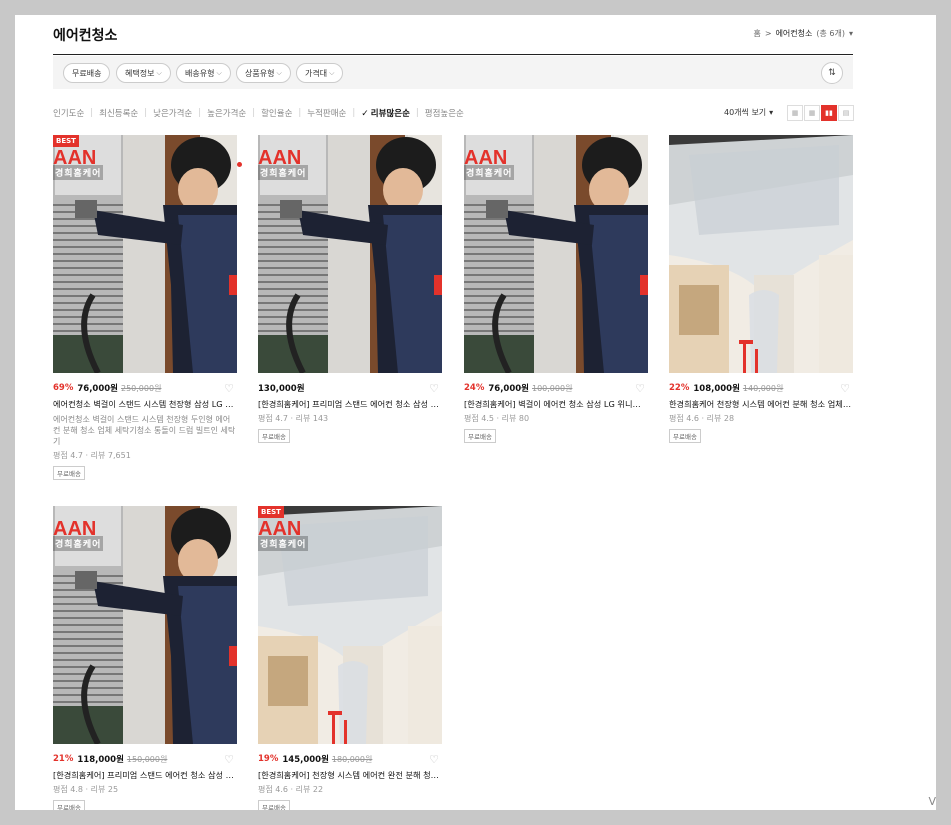  I want to click on edge-letter: V, so click(932, 801).